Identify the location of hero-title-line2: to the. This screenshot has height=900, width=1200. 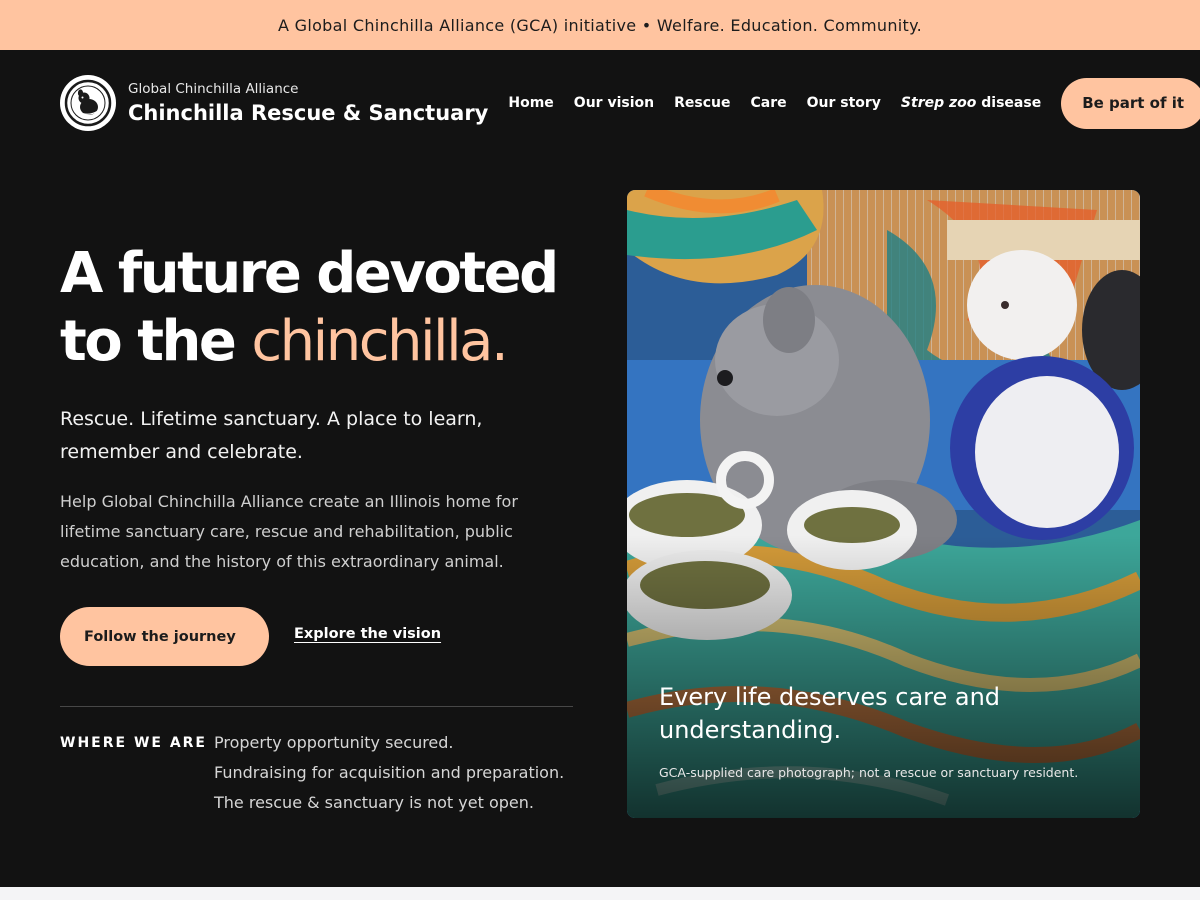
(156, 341).